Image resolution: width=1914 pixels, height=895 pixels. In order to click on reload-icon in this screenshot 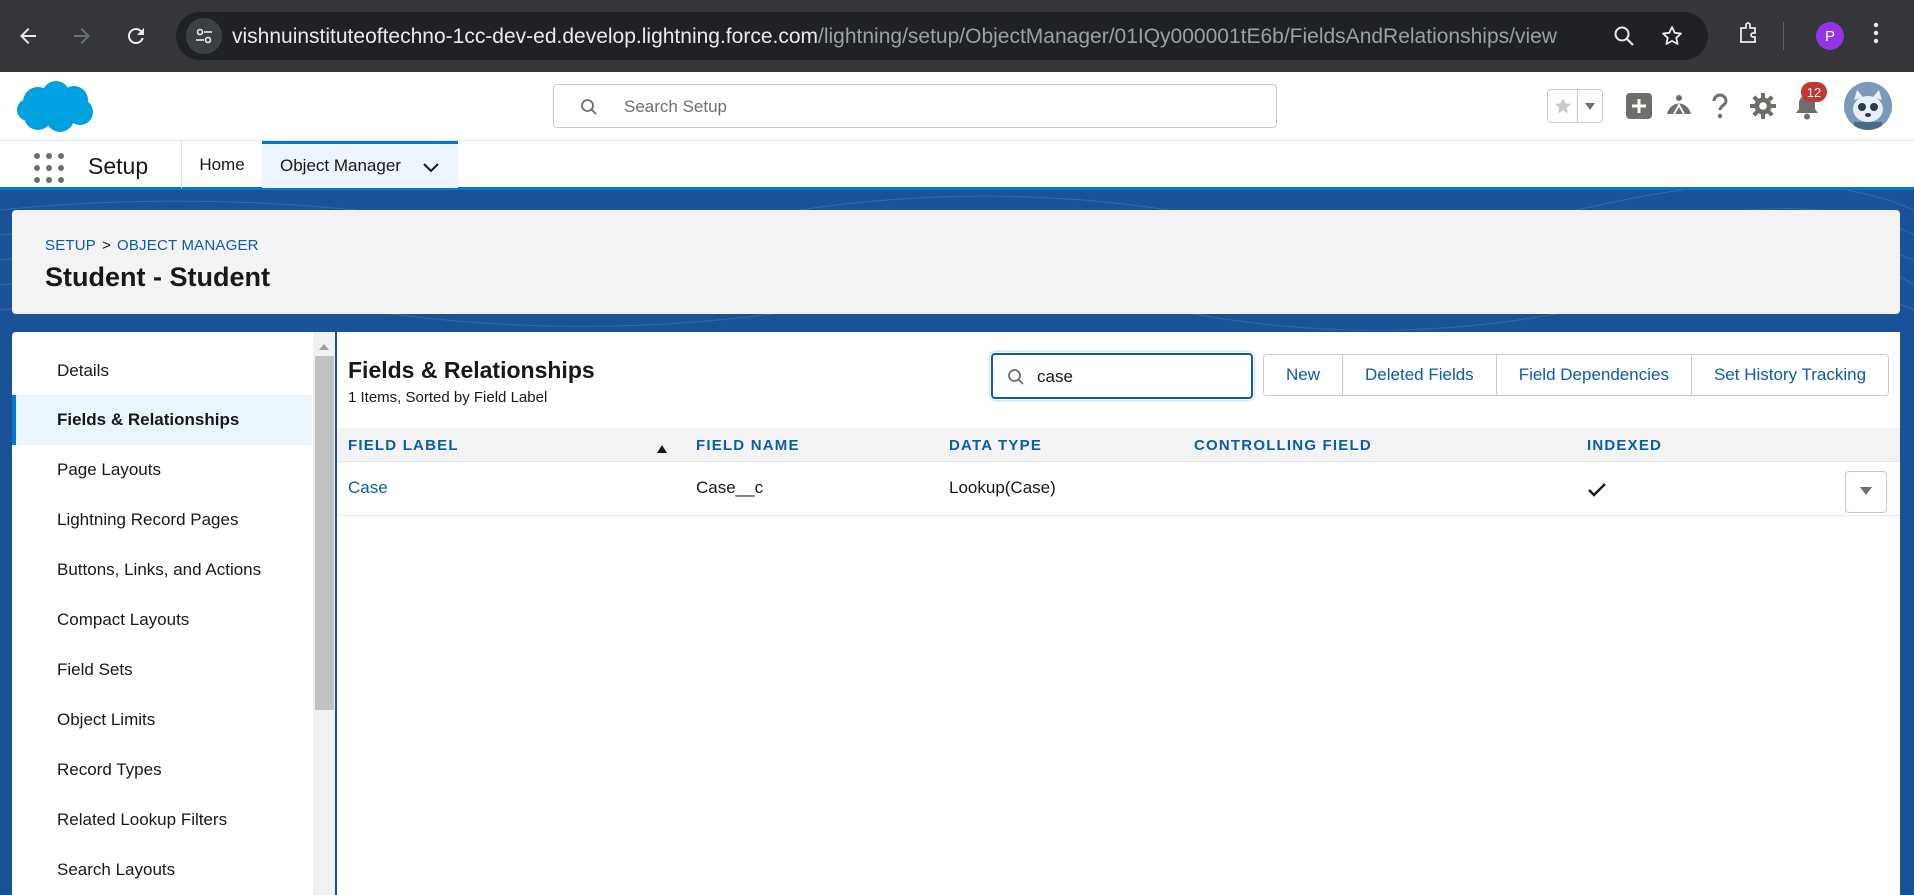, I will do `click(136, 36)`.